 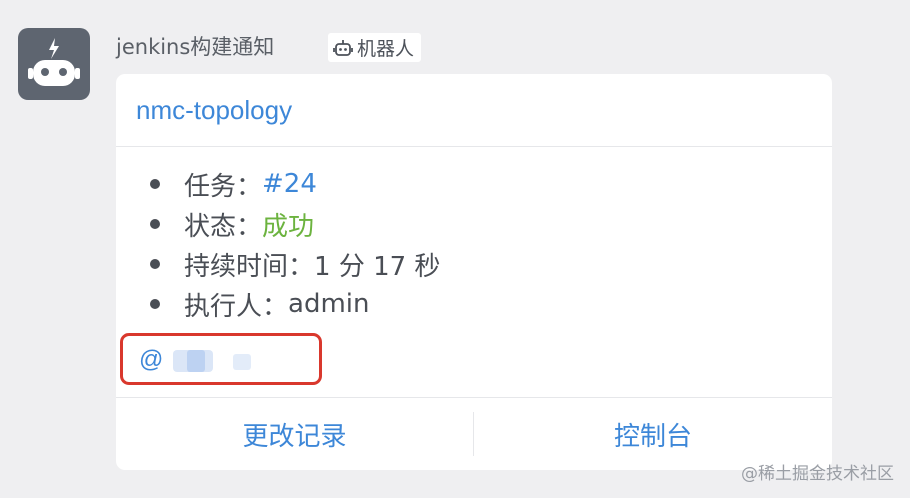 I want to click on watermark: @稀土掘金技术社区, so click(x=817, y=474).